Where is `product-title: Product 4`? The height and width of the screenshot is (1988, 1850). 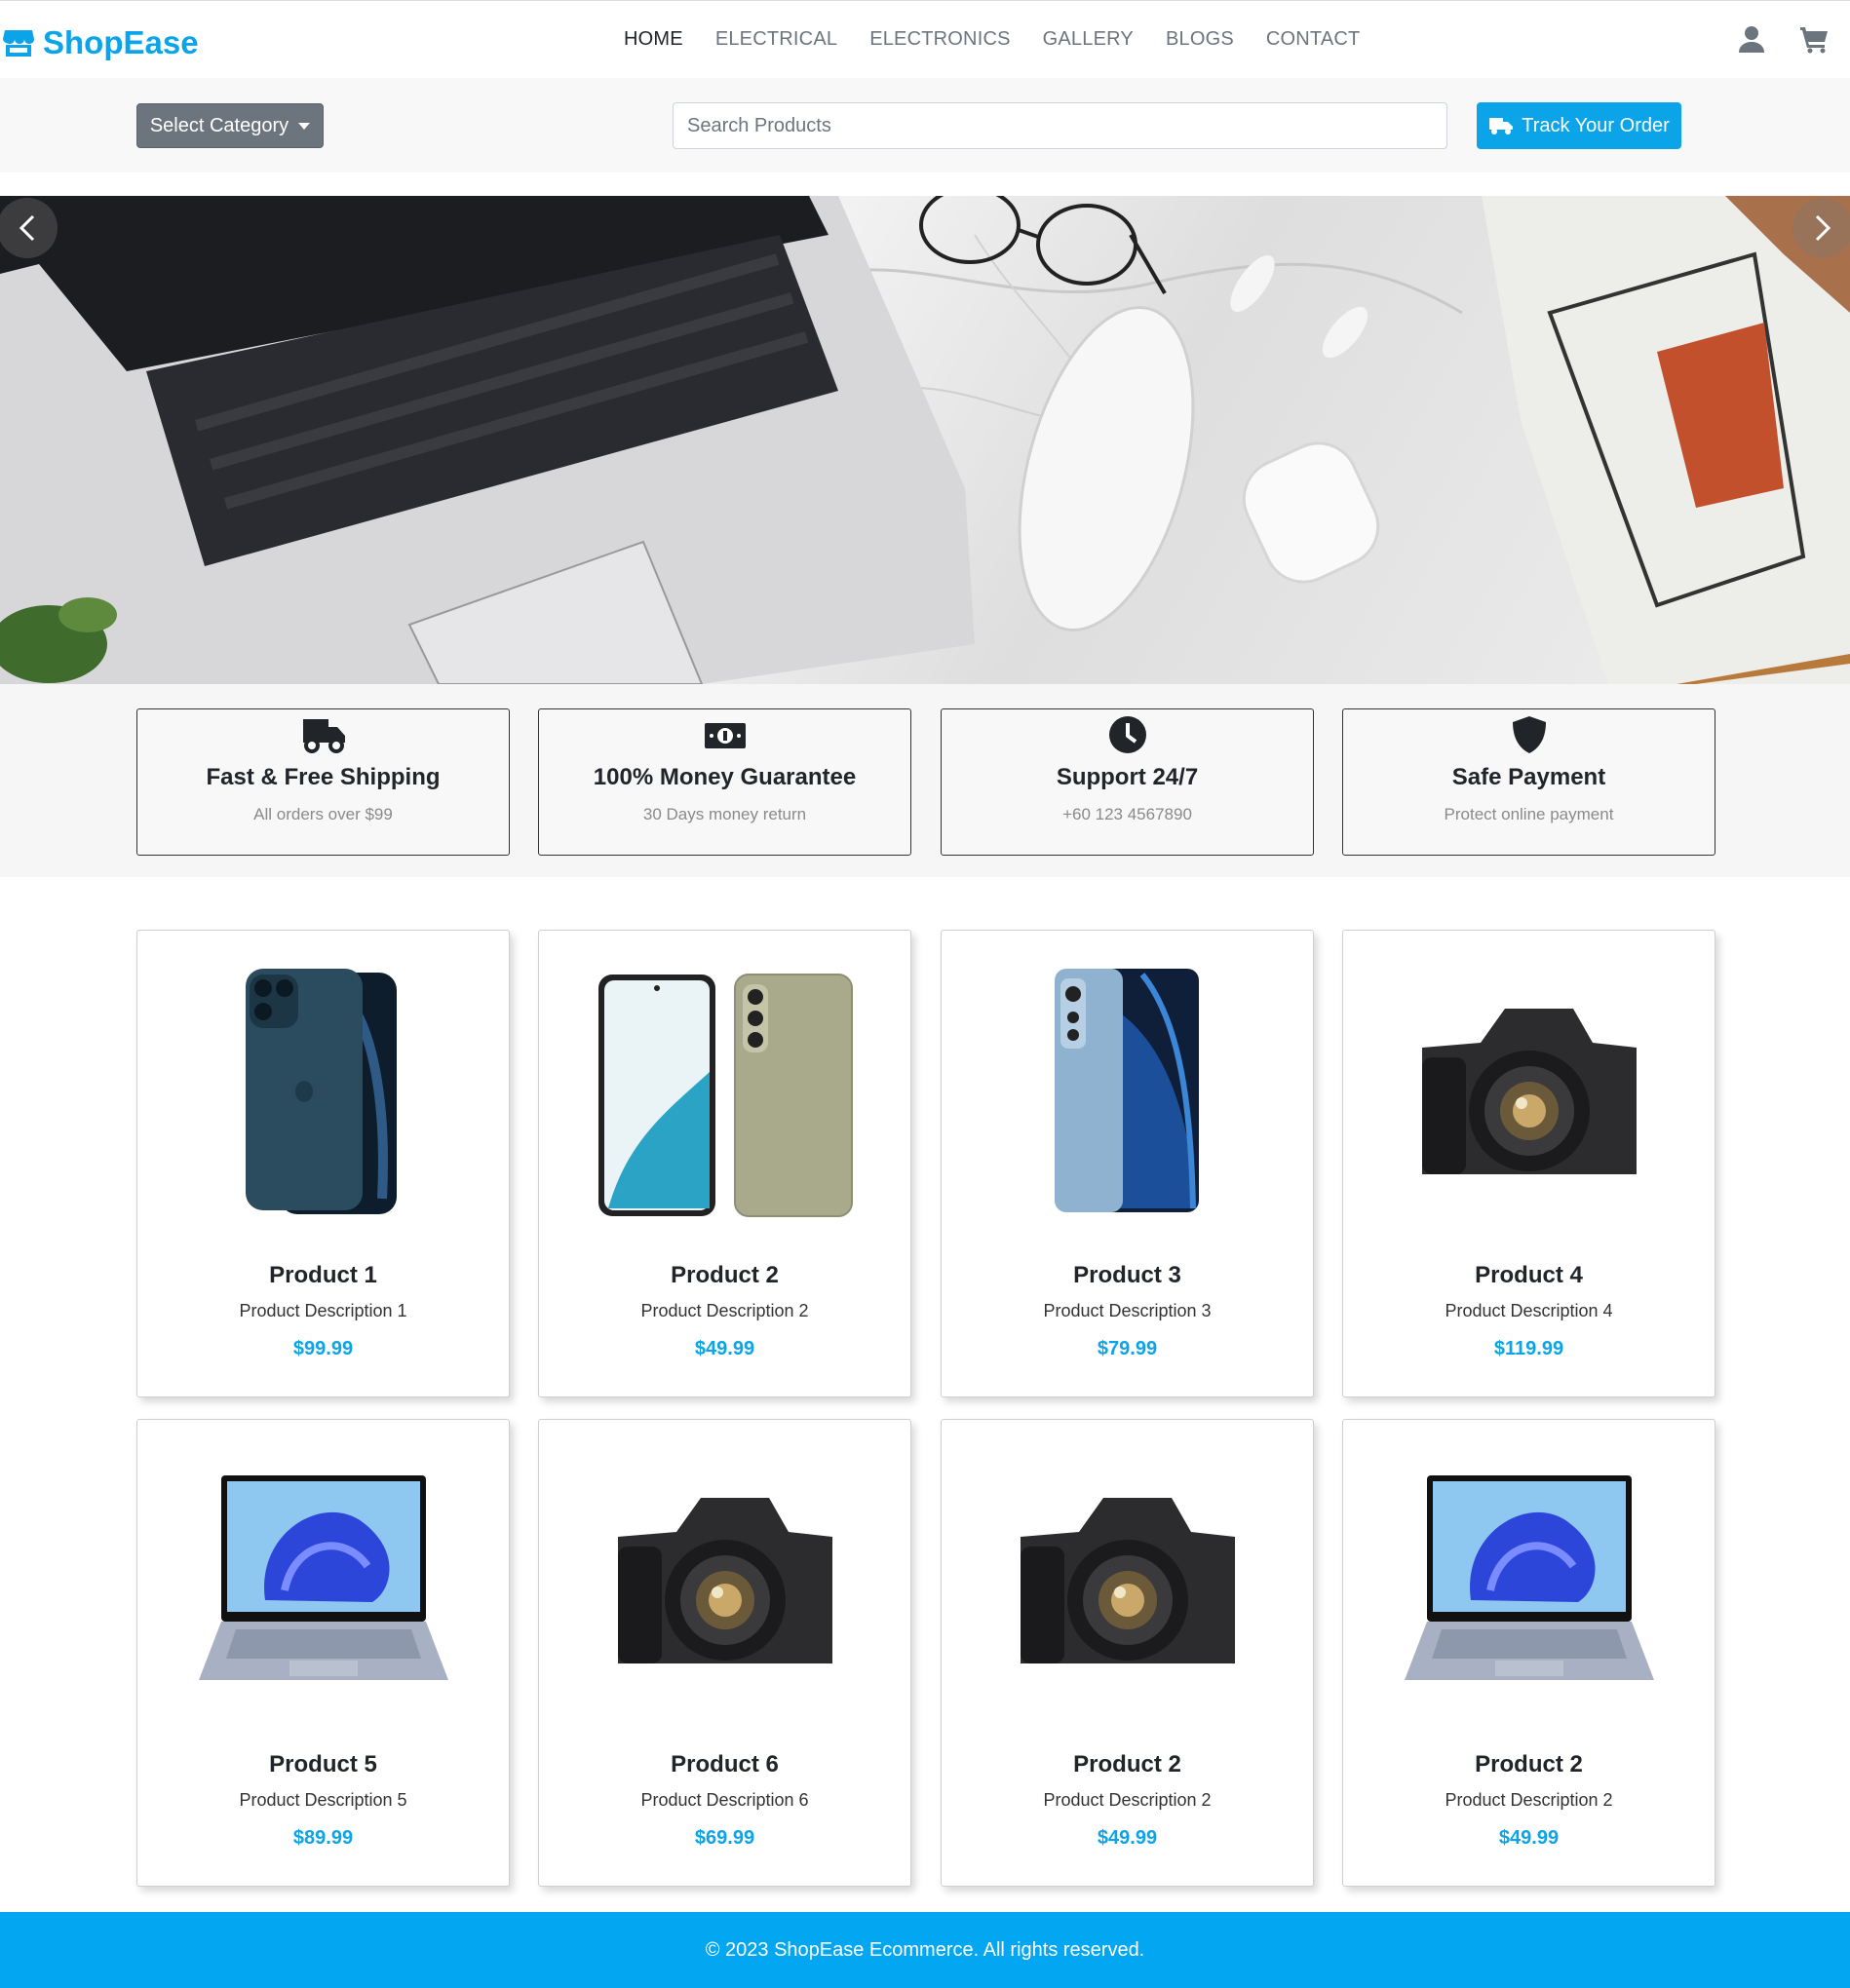 product-title: Product 4 is located at coordinates (1529, 1275).